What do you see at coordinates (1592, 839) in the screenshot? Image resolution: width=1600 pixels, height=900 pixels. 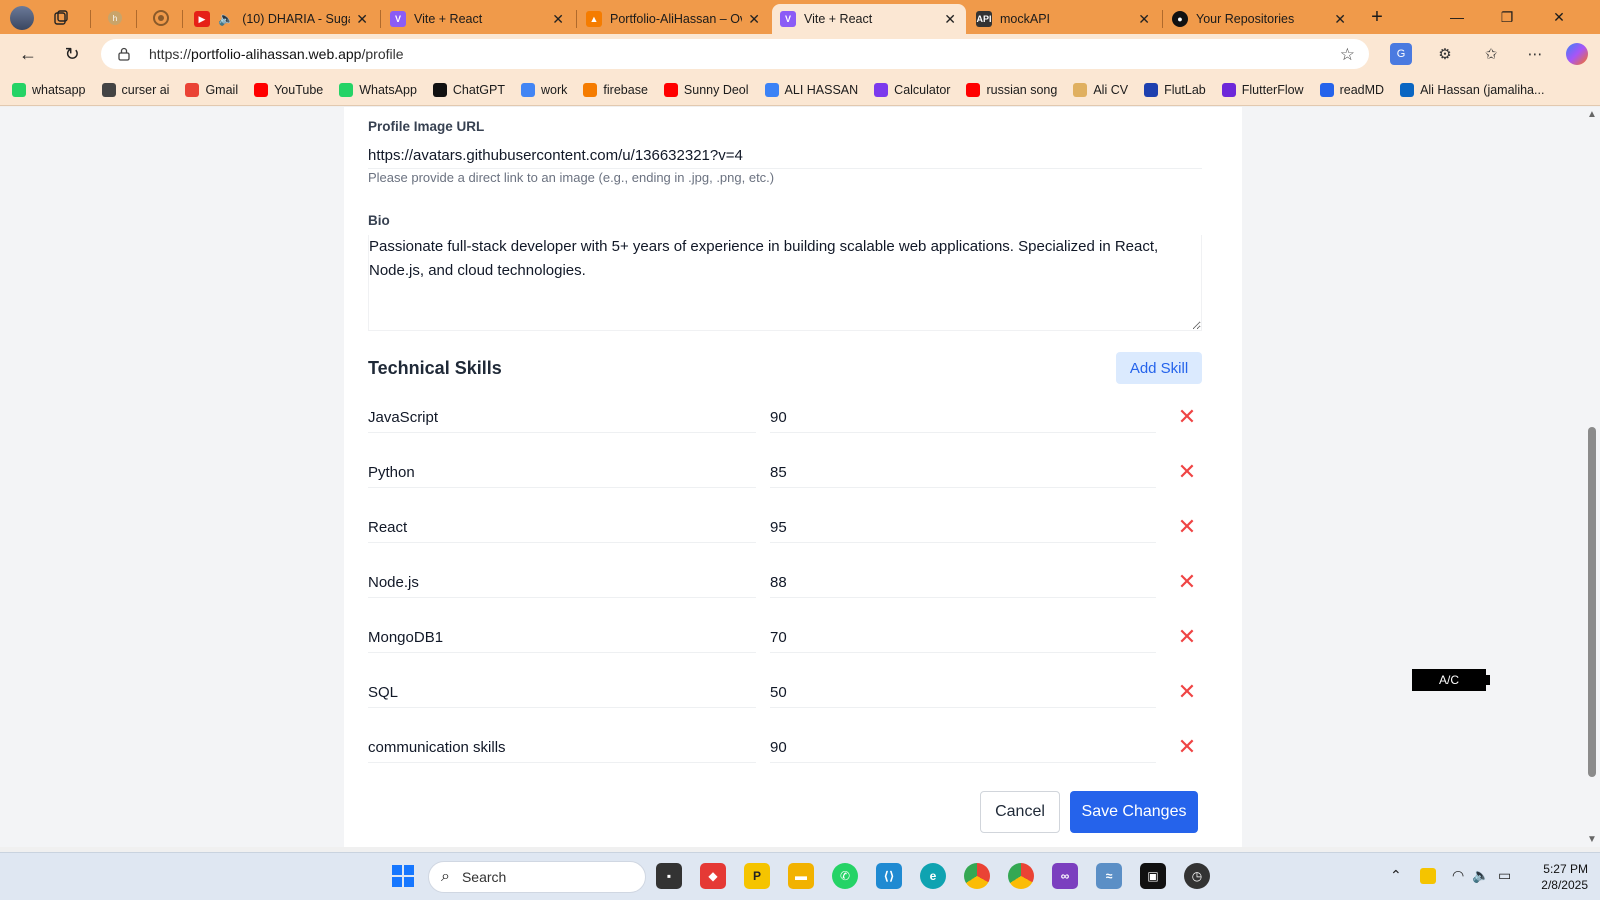 I see `scroll-down-arrow-icon: ▼` at bounding box center [1592, 839].